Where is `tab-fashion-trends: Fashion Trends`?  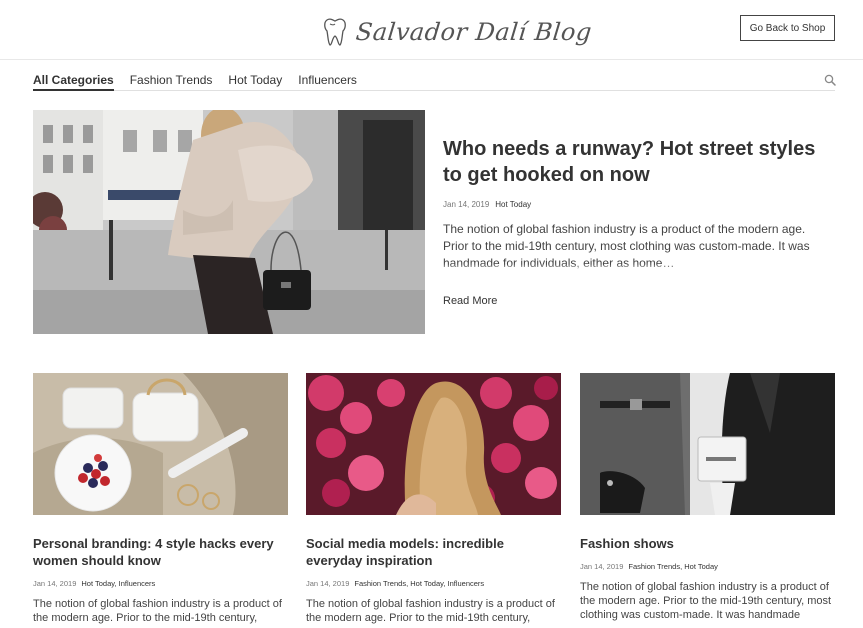 tab-fashion-trends: Fashion Trends is located at coordinates (171, 81).